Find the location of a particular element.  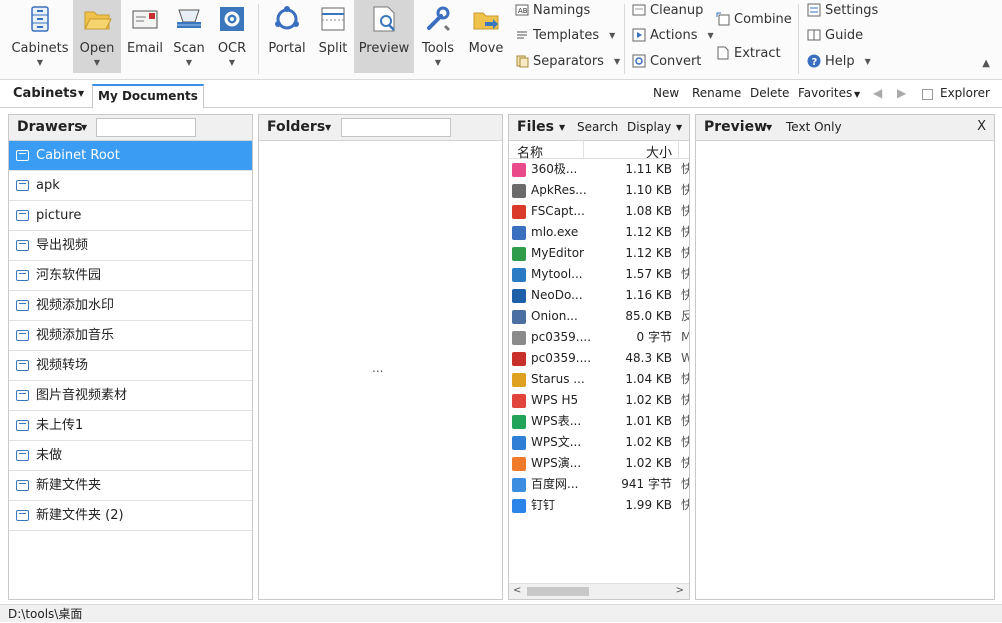

drawer-item: 河东软件园 is located at coordinates (130, 276).